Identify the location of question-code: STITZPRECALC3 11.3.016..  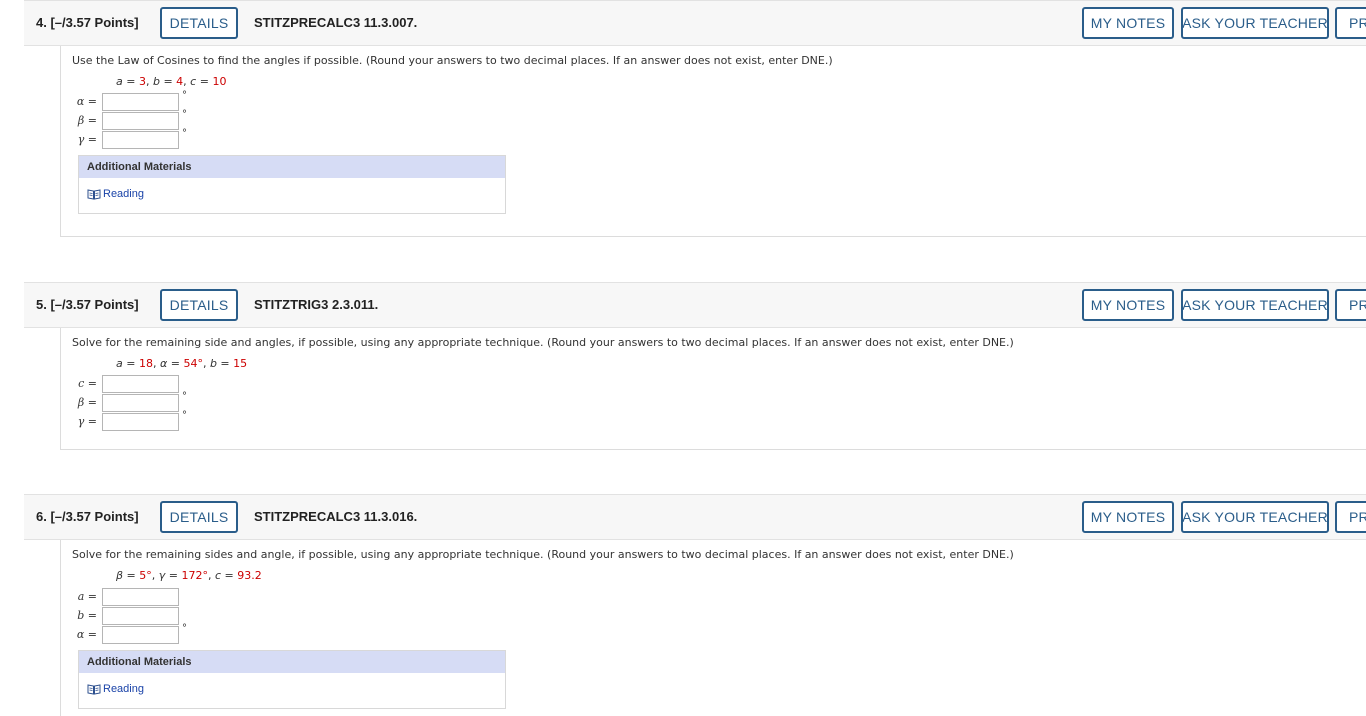
(336, 516).